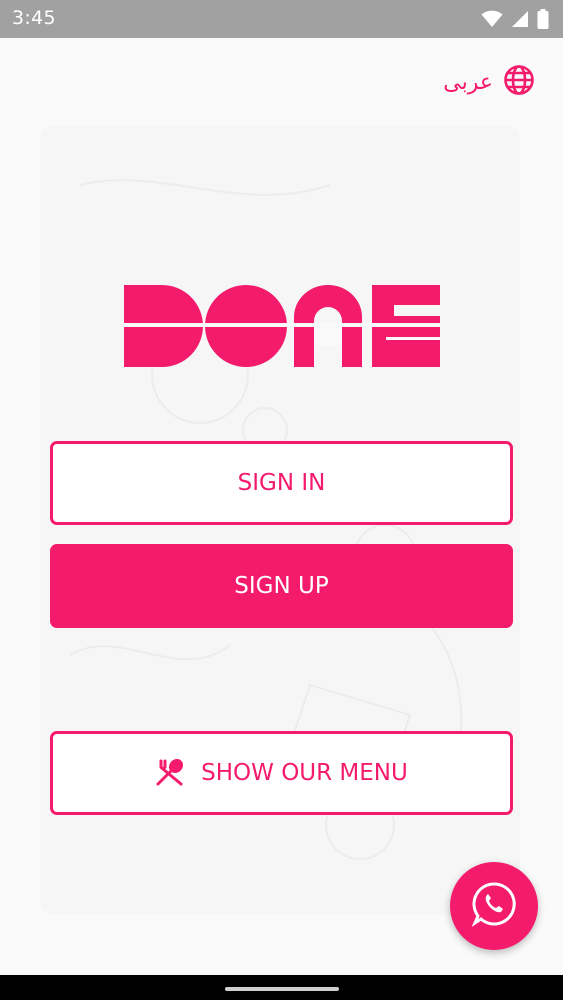 The image size is (563, 1000). I want to click on language-switch: عربى, so click(489, 82).